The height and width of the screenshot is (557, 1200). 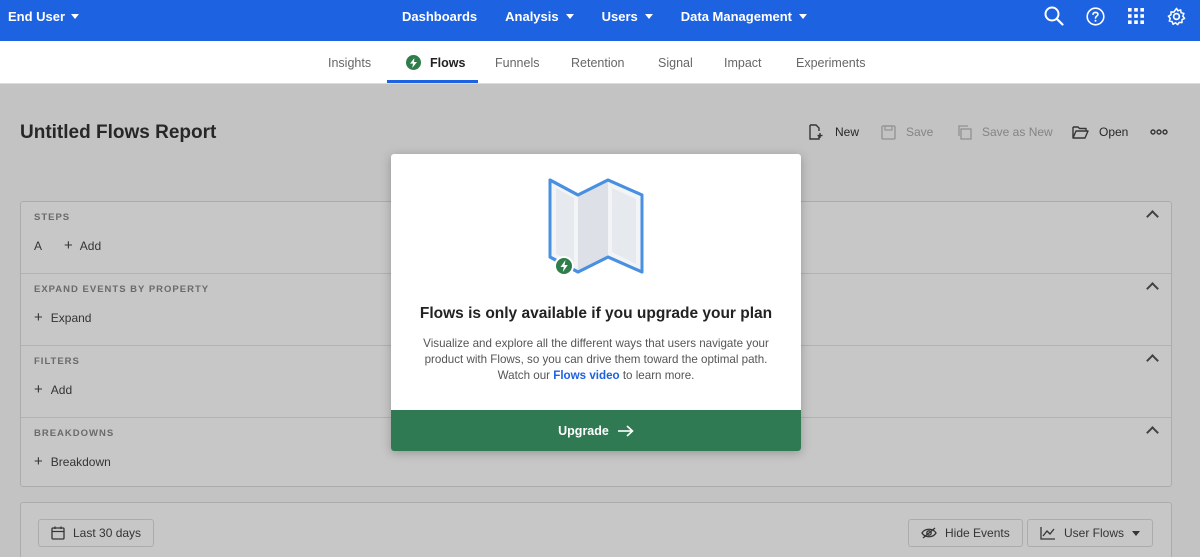 I want to click on tab-retention: Retention, so click(x=598, y=62).